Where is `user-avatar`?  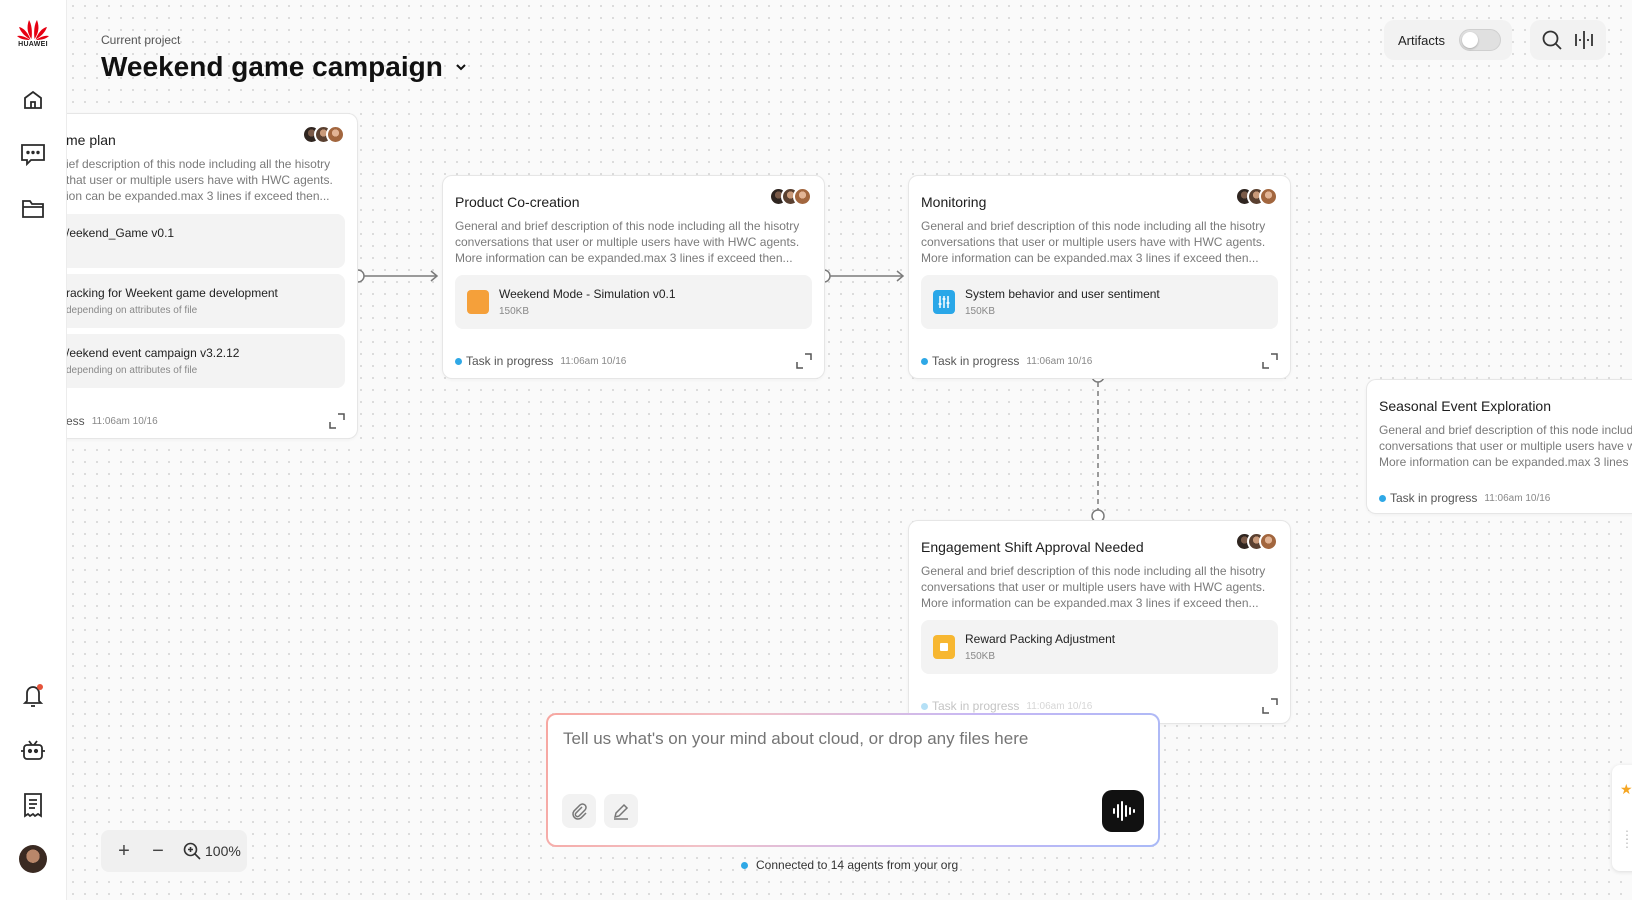 user-avatar is located at coordinates (33, 859).